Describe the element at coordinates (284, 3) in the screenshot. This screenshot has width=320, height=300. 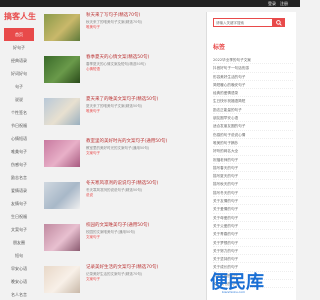
I see `register-link: 注册` at that location.